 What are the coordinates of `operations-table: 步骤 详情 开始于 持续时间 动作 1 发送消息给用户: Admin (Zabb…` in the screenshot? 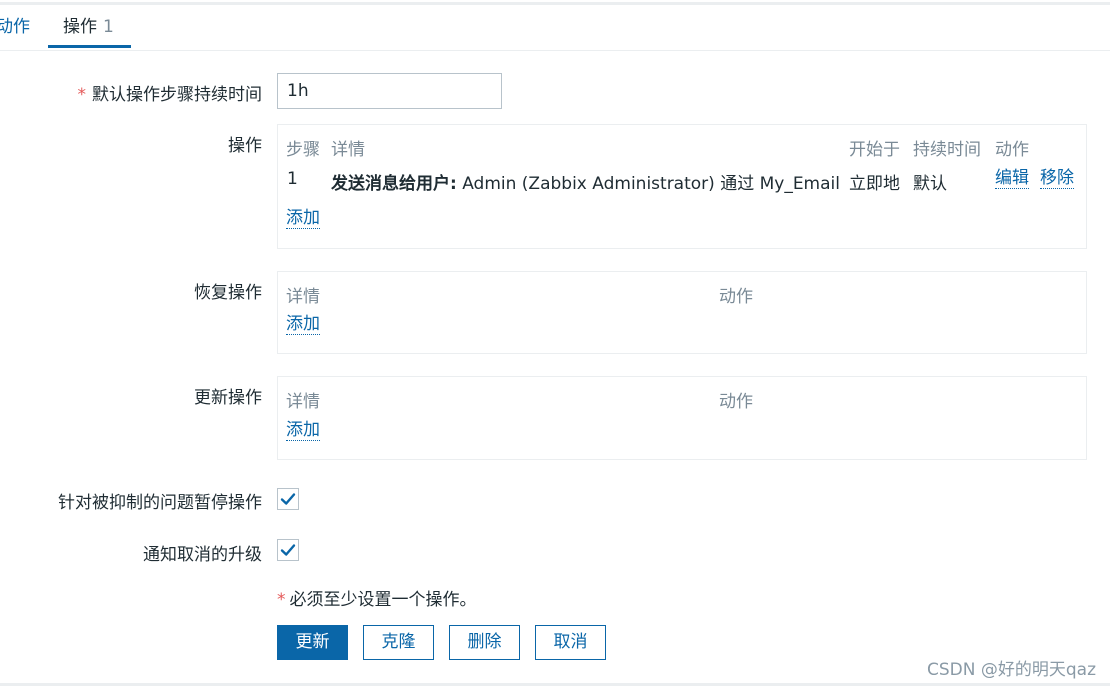 It's located at (682, 186).